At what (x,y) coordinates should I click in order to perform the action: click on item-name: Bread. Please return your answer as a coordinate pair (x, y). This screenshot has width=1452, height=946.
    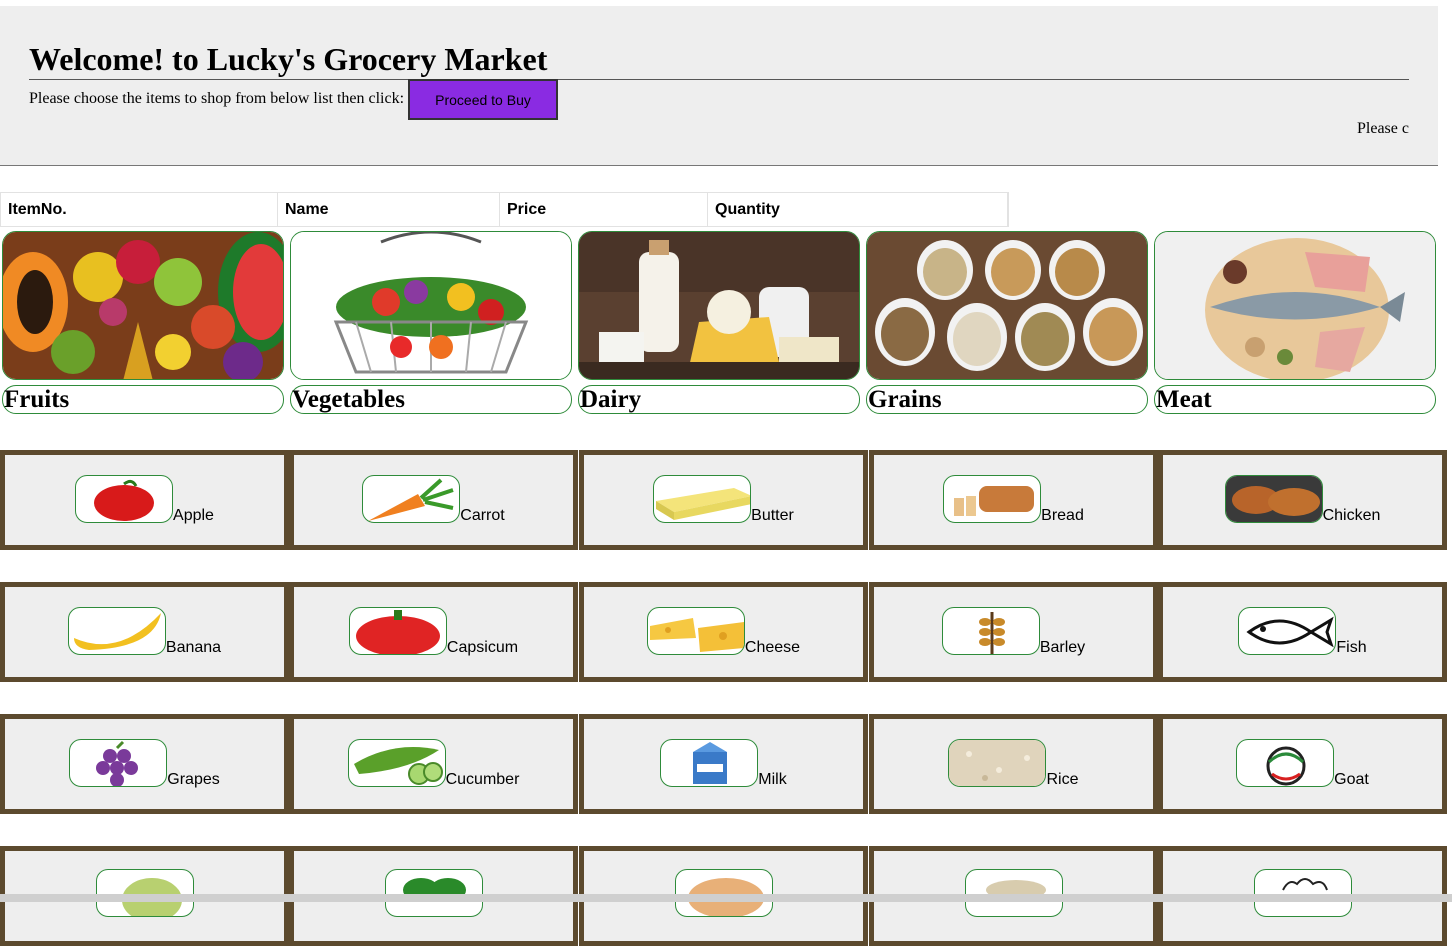
    Looking at the image, I should click on (1062, 515).